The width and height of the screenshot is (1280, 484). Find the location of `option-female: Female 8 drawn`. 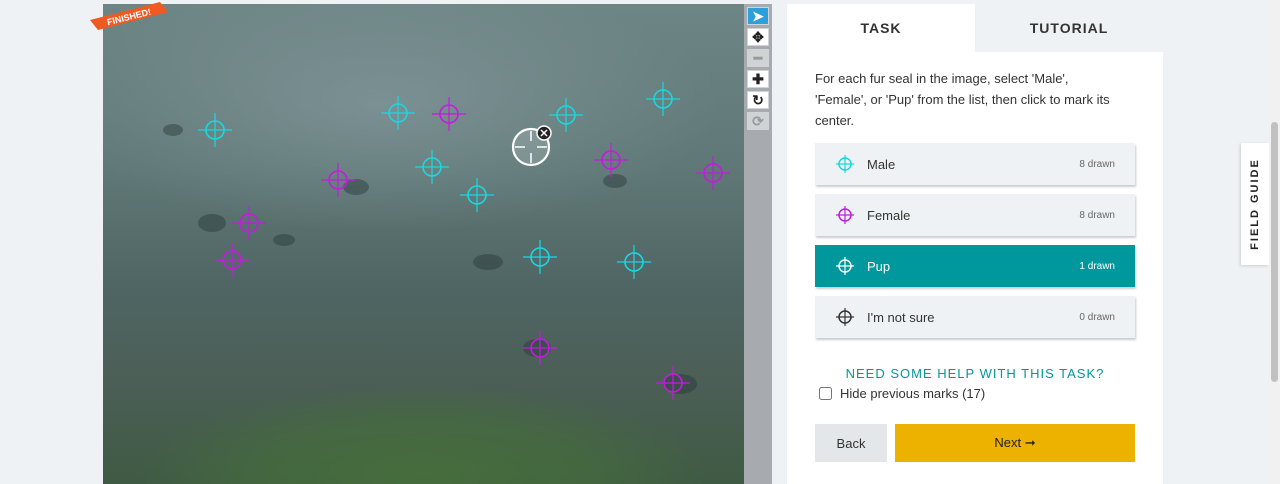

option-female: Female 8 drawn is located at coordinates (975, 215).